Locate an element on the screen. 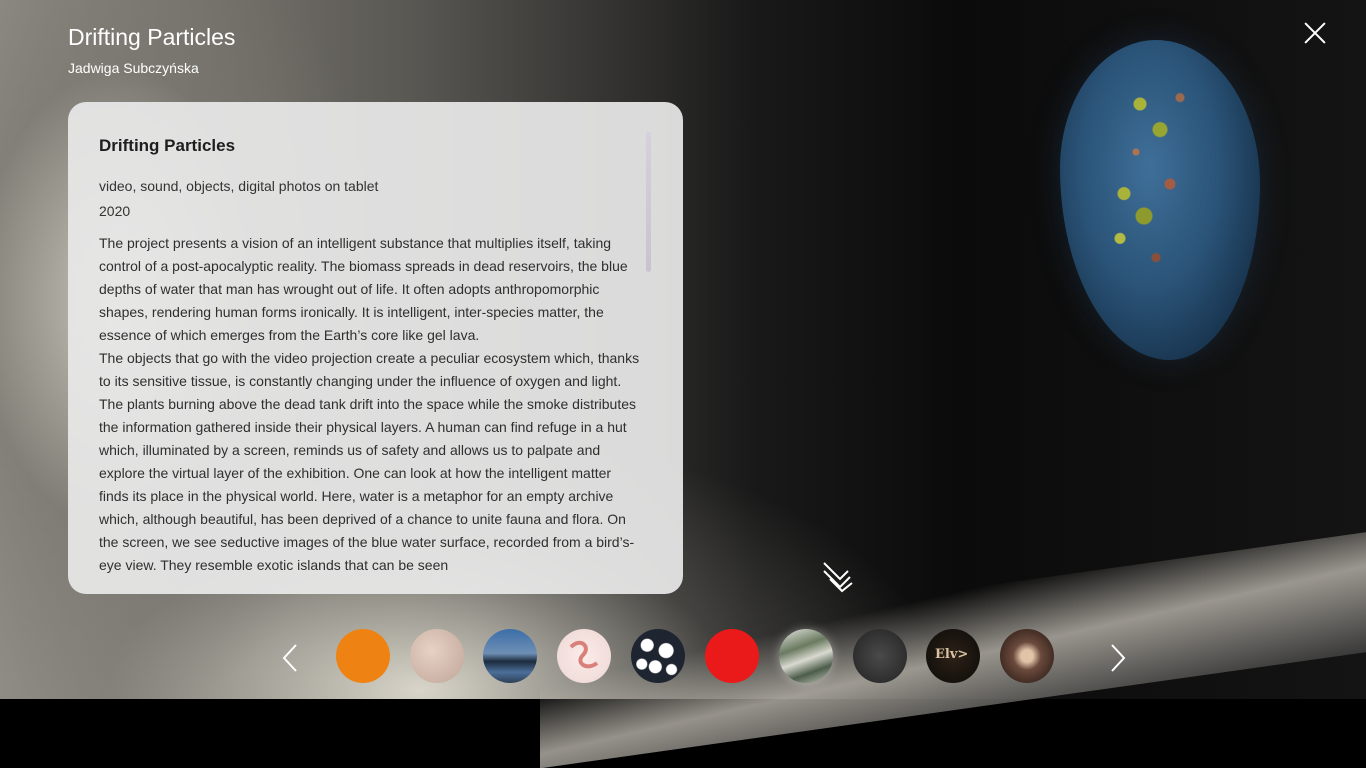 The width and height of the screenshot is (1366, 768). close-icon is located at coordinates (1315, 33).